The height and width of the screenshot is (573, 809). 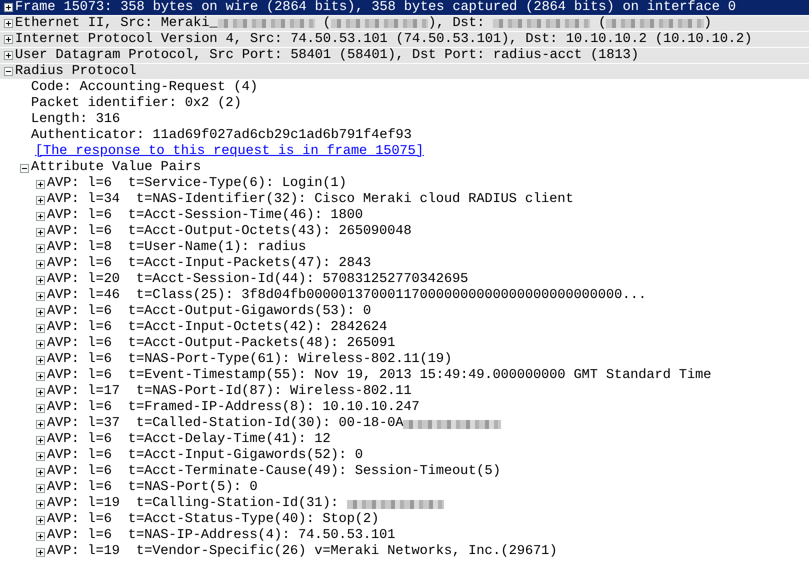 I want to click on tree-row: AVP: l=37 t=Called-Station-Id(30): 00-18-0A, so click(x=266, y=424).